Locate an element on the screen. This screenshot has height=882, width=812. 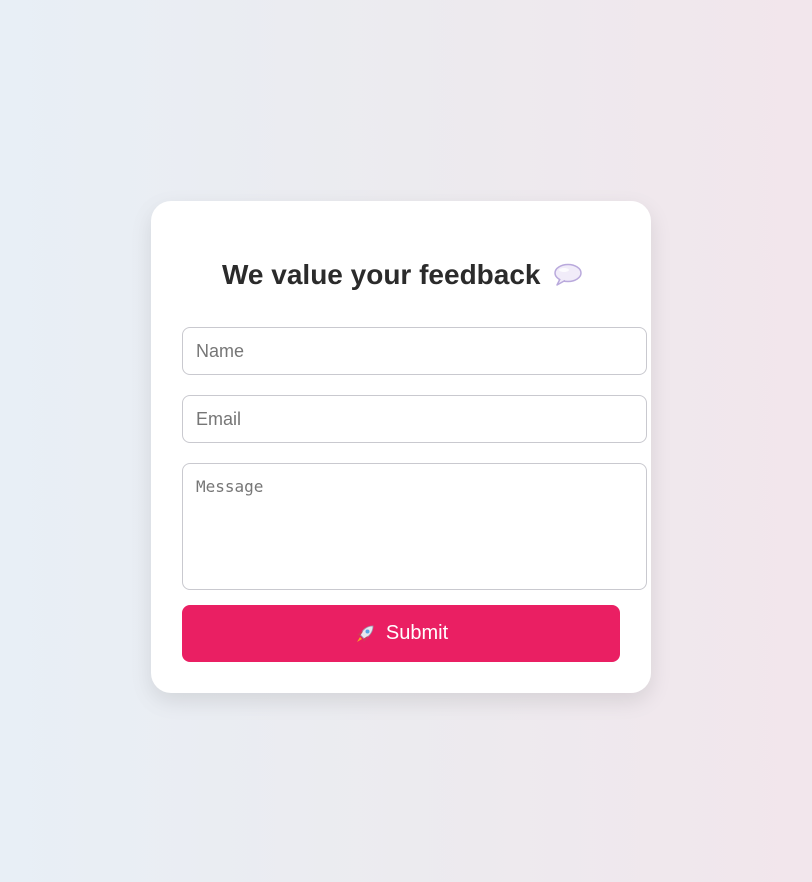
submit-button: Submit is located at coordinates (401, 633).